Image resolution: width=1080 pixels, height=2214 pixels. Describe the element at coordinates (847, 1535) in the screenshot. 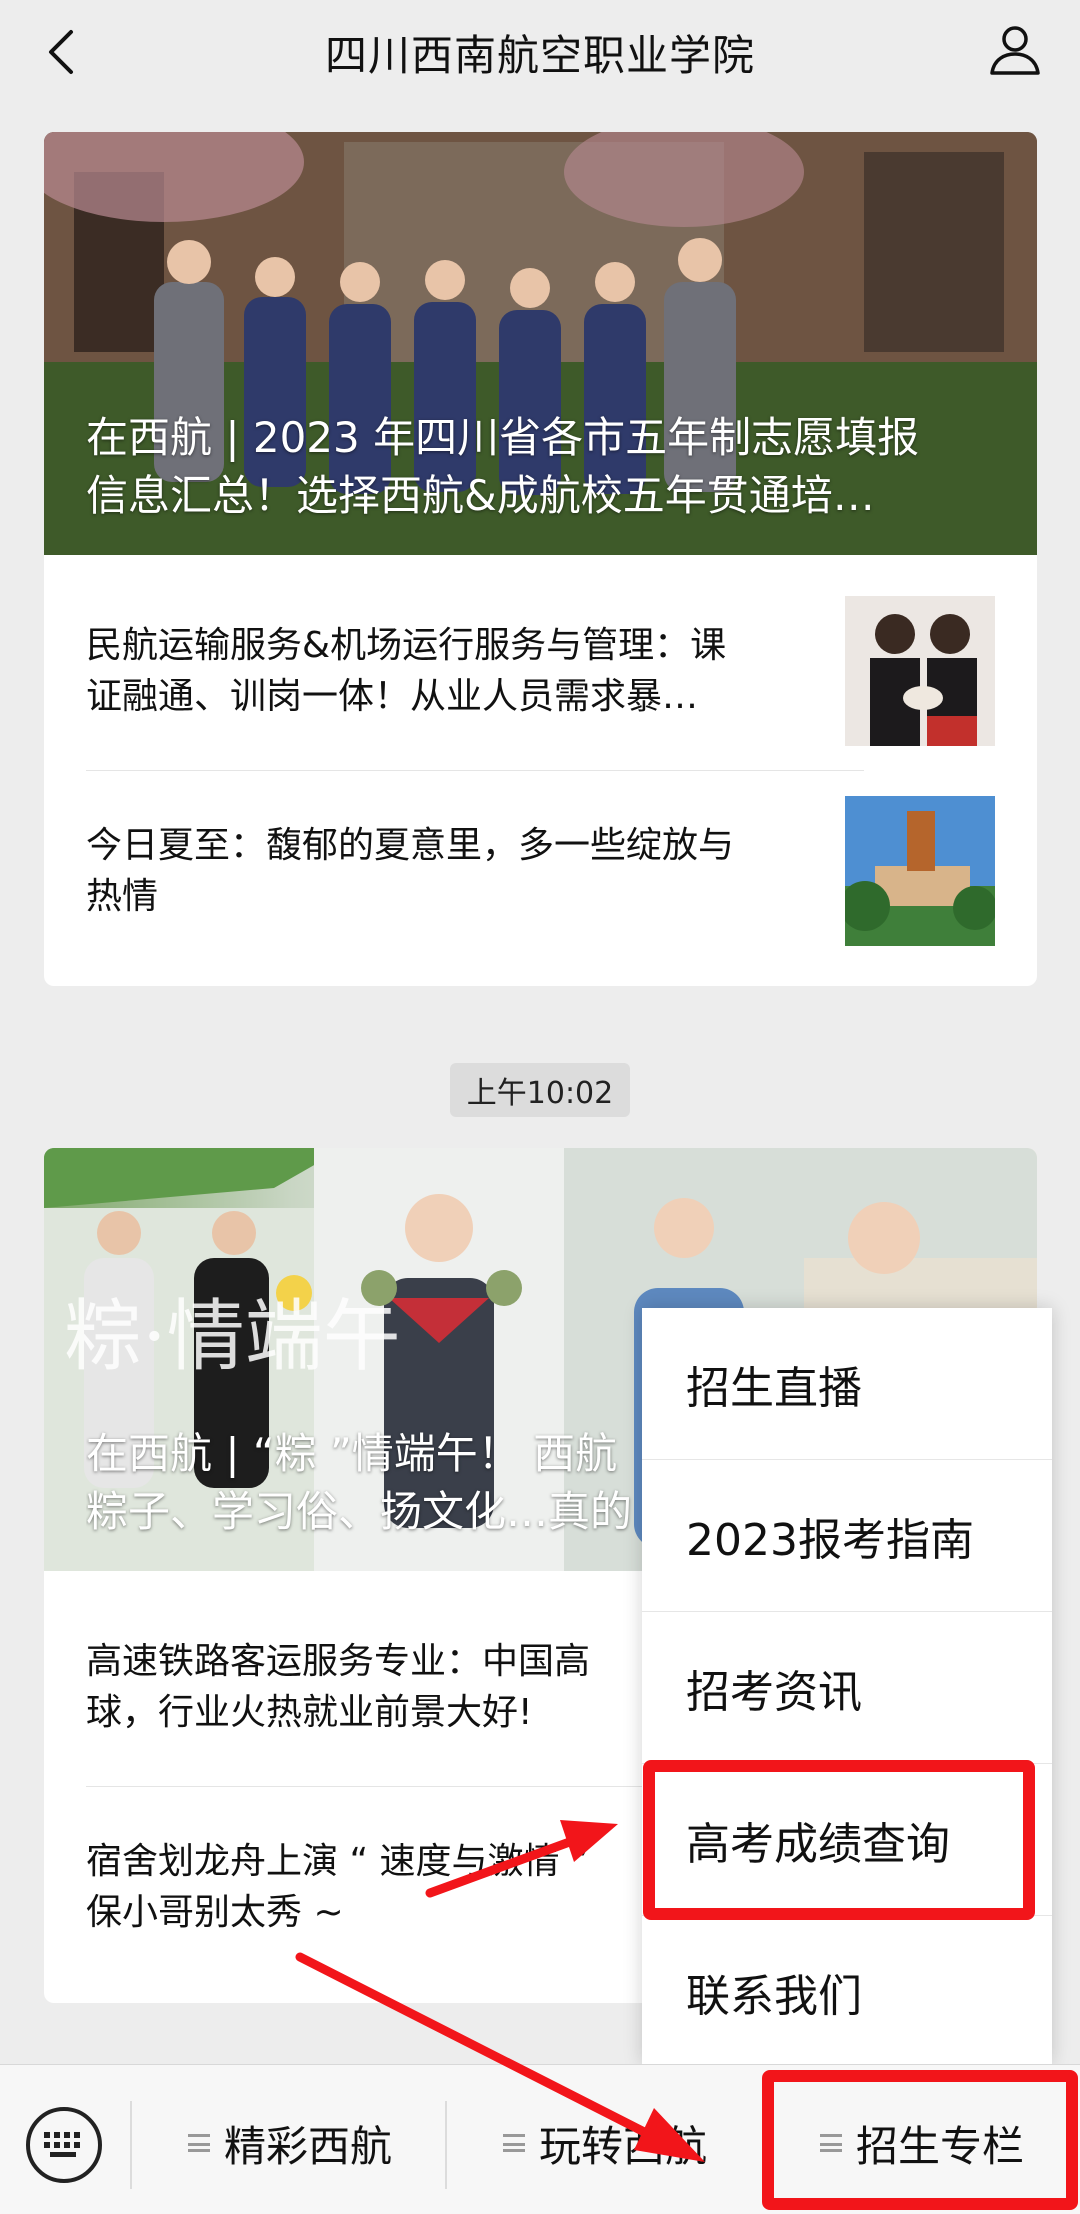

I see `submenu-item-guide: 2023报考指南` at that location.